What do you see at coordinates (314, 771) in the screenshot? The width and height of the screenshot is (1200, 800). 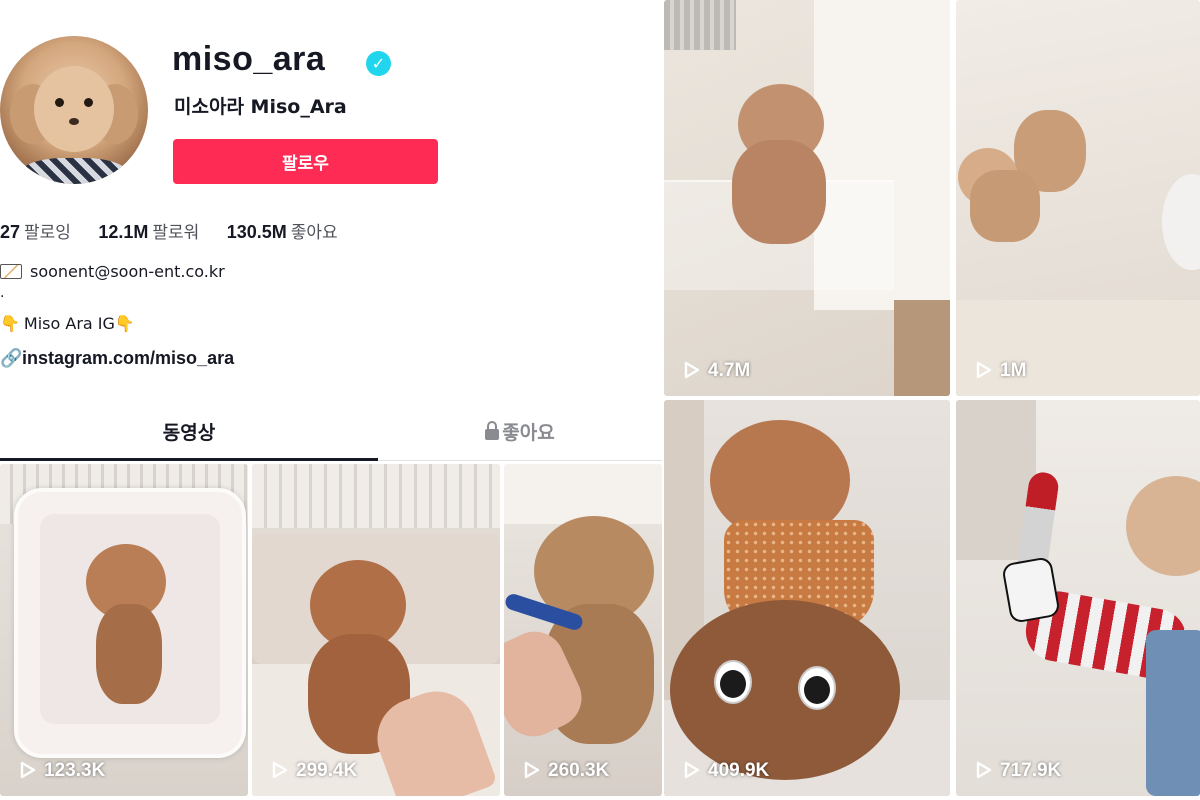 I see `video-view-count: 299.4K` at bounding box center [314, 771].